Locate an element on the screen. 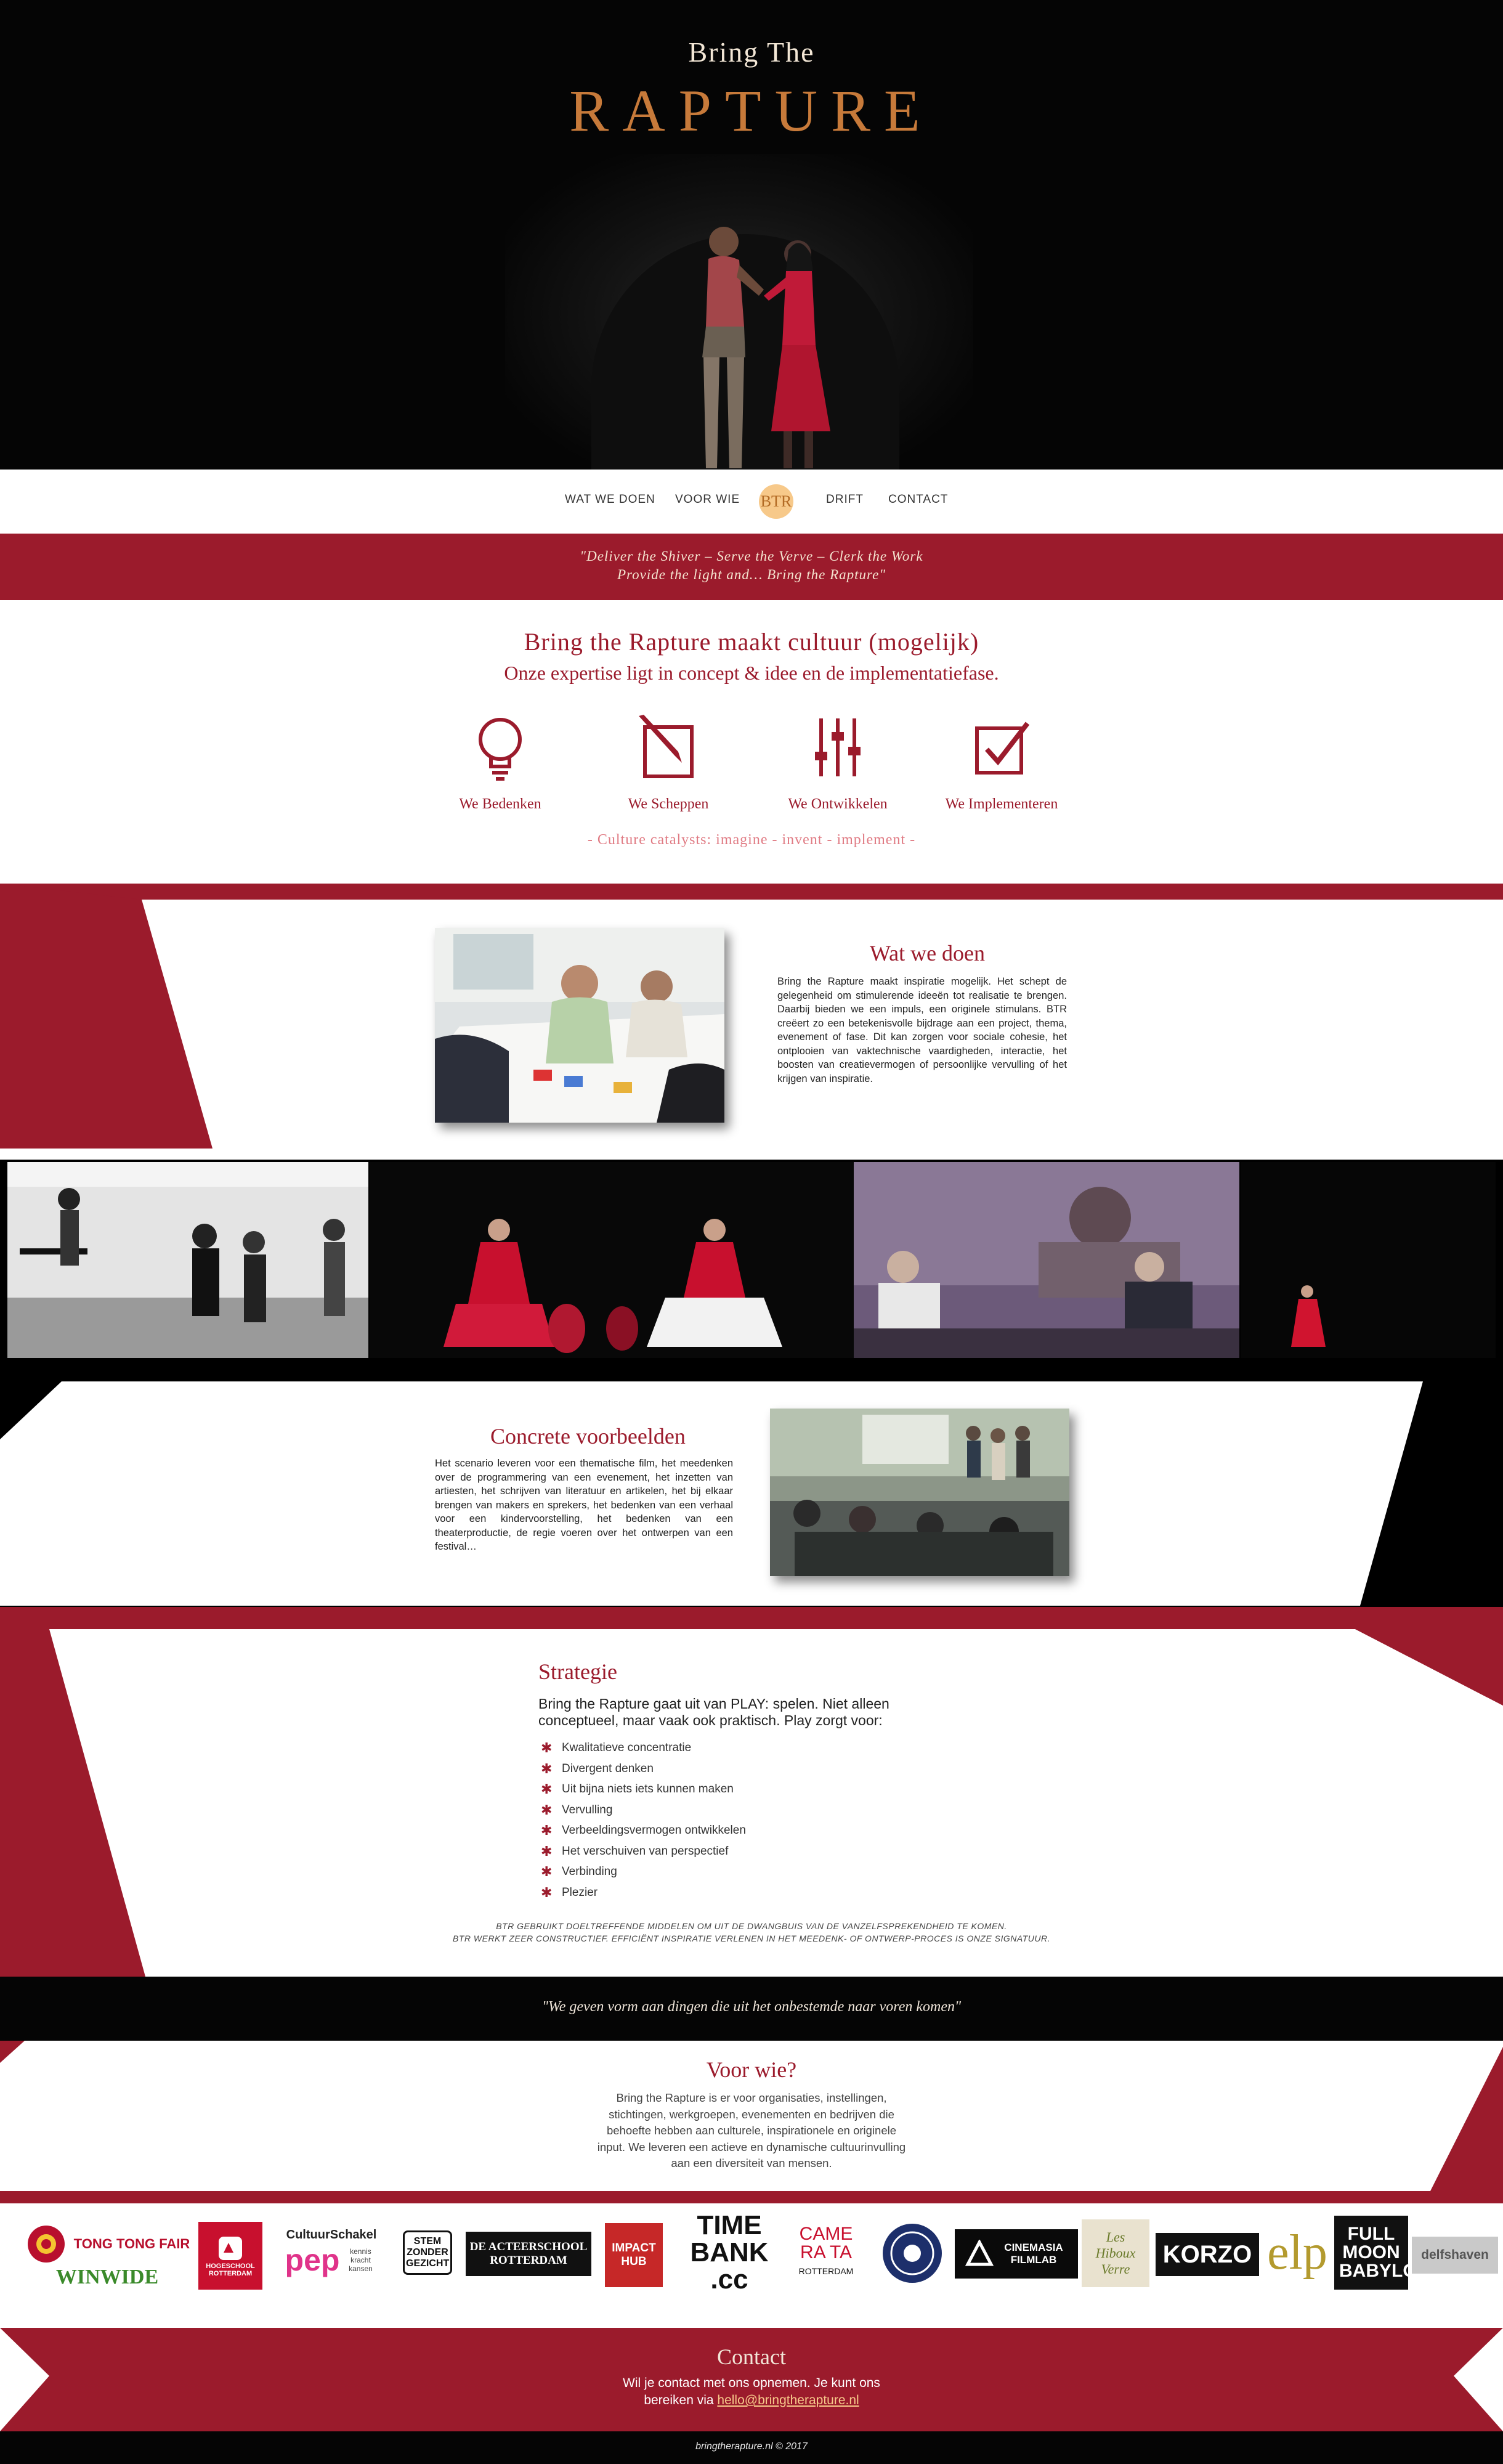 Image resolution: width=1503 pixels, height=2464 pixels. camerata-logo-text: CAME RA TA is located at coordinates (826, 2243).